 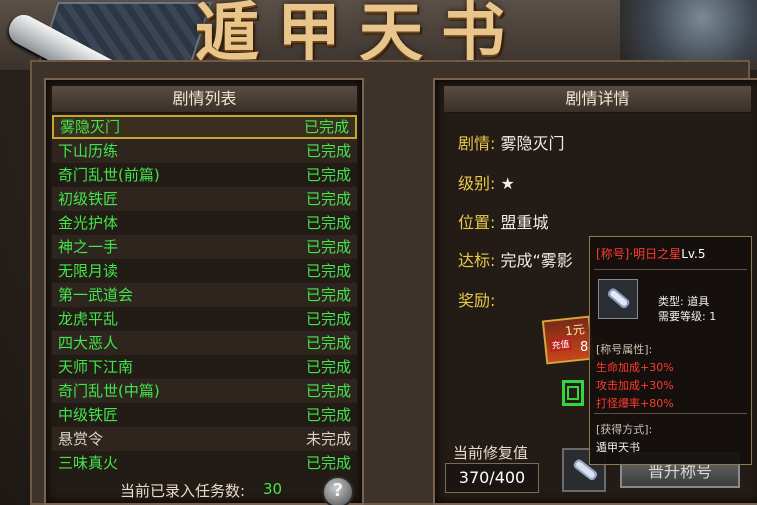 What do you see at coordinates (624, 349) in the screenshot?
I see `tooltip-attr-header: [称号属性]:` at bounding box center [624, 349].